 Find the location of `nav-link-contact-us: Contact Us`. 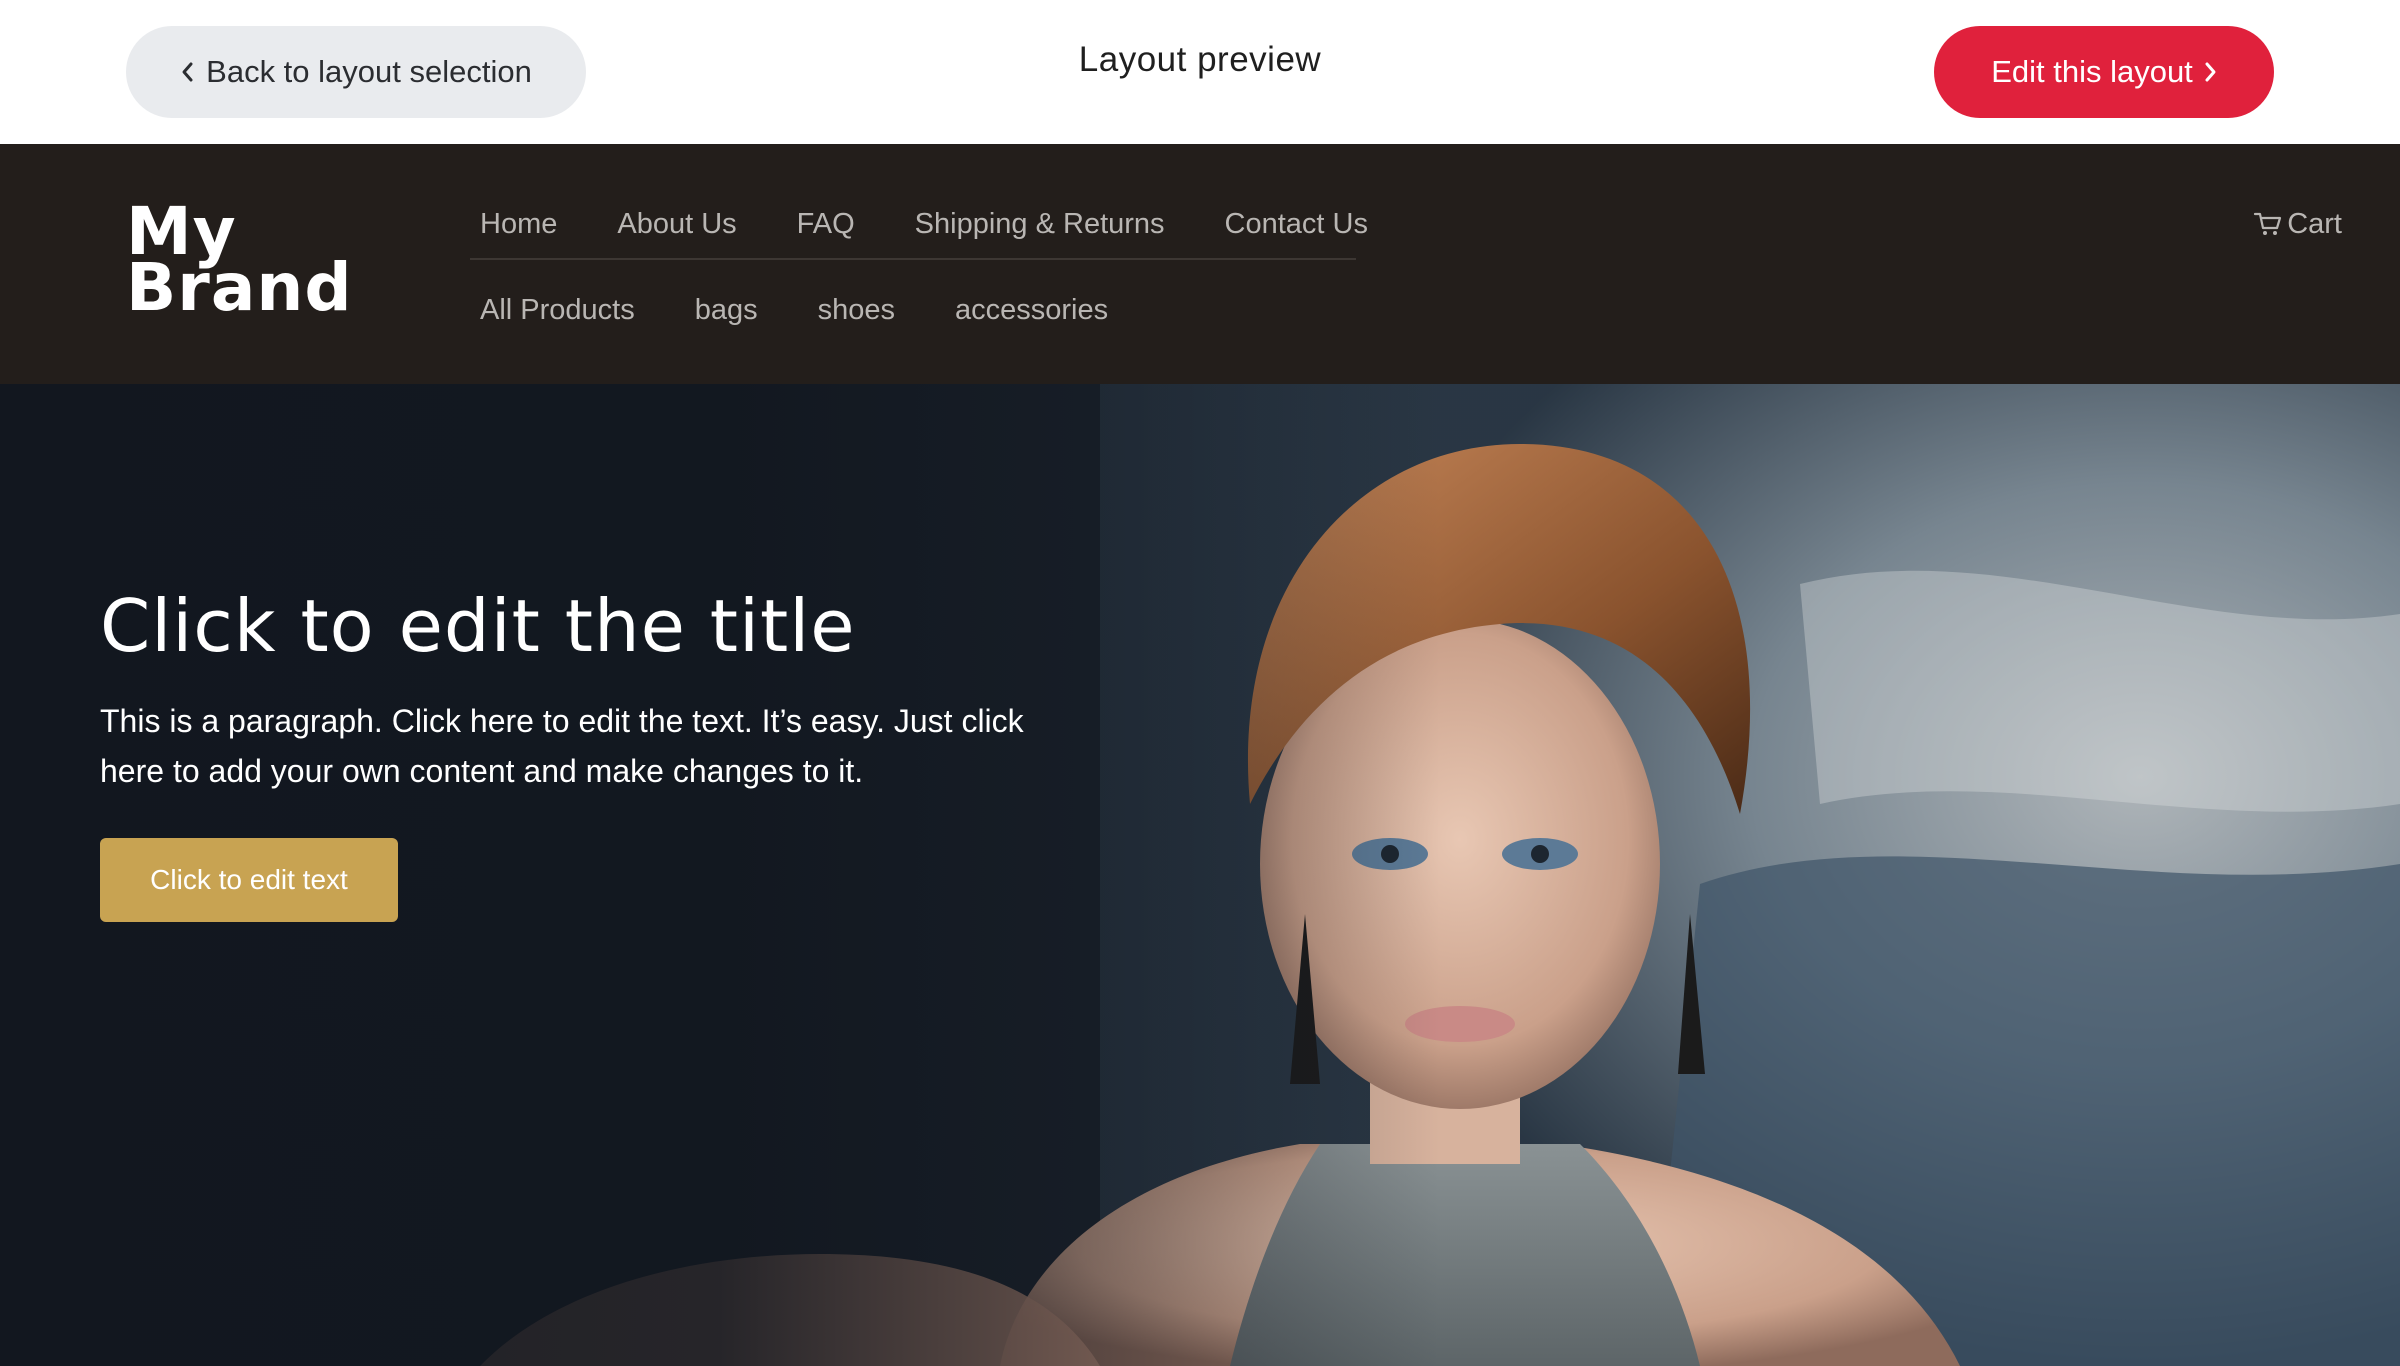

nav-link-contact-us: Contact Us is located at coordinates (1296, 224).